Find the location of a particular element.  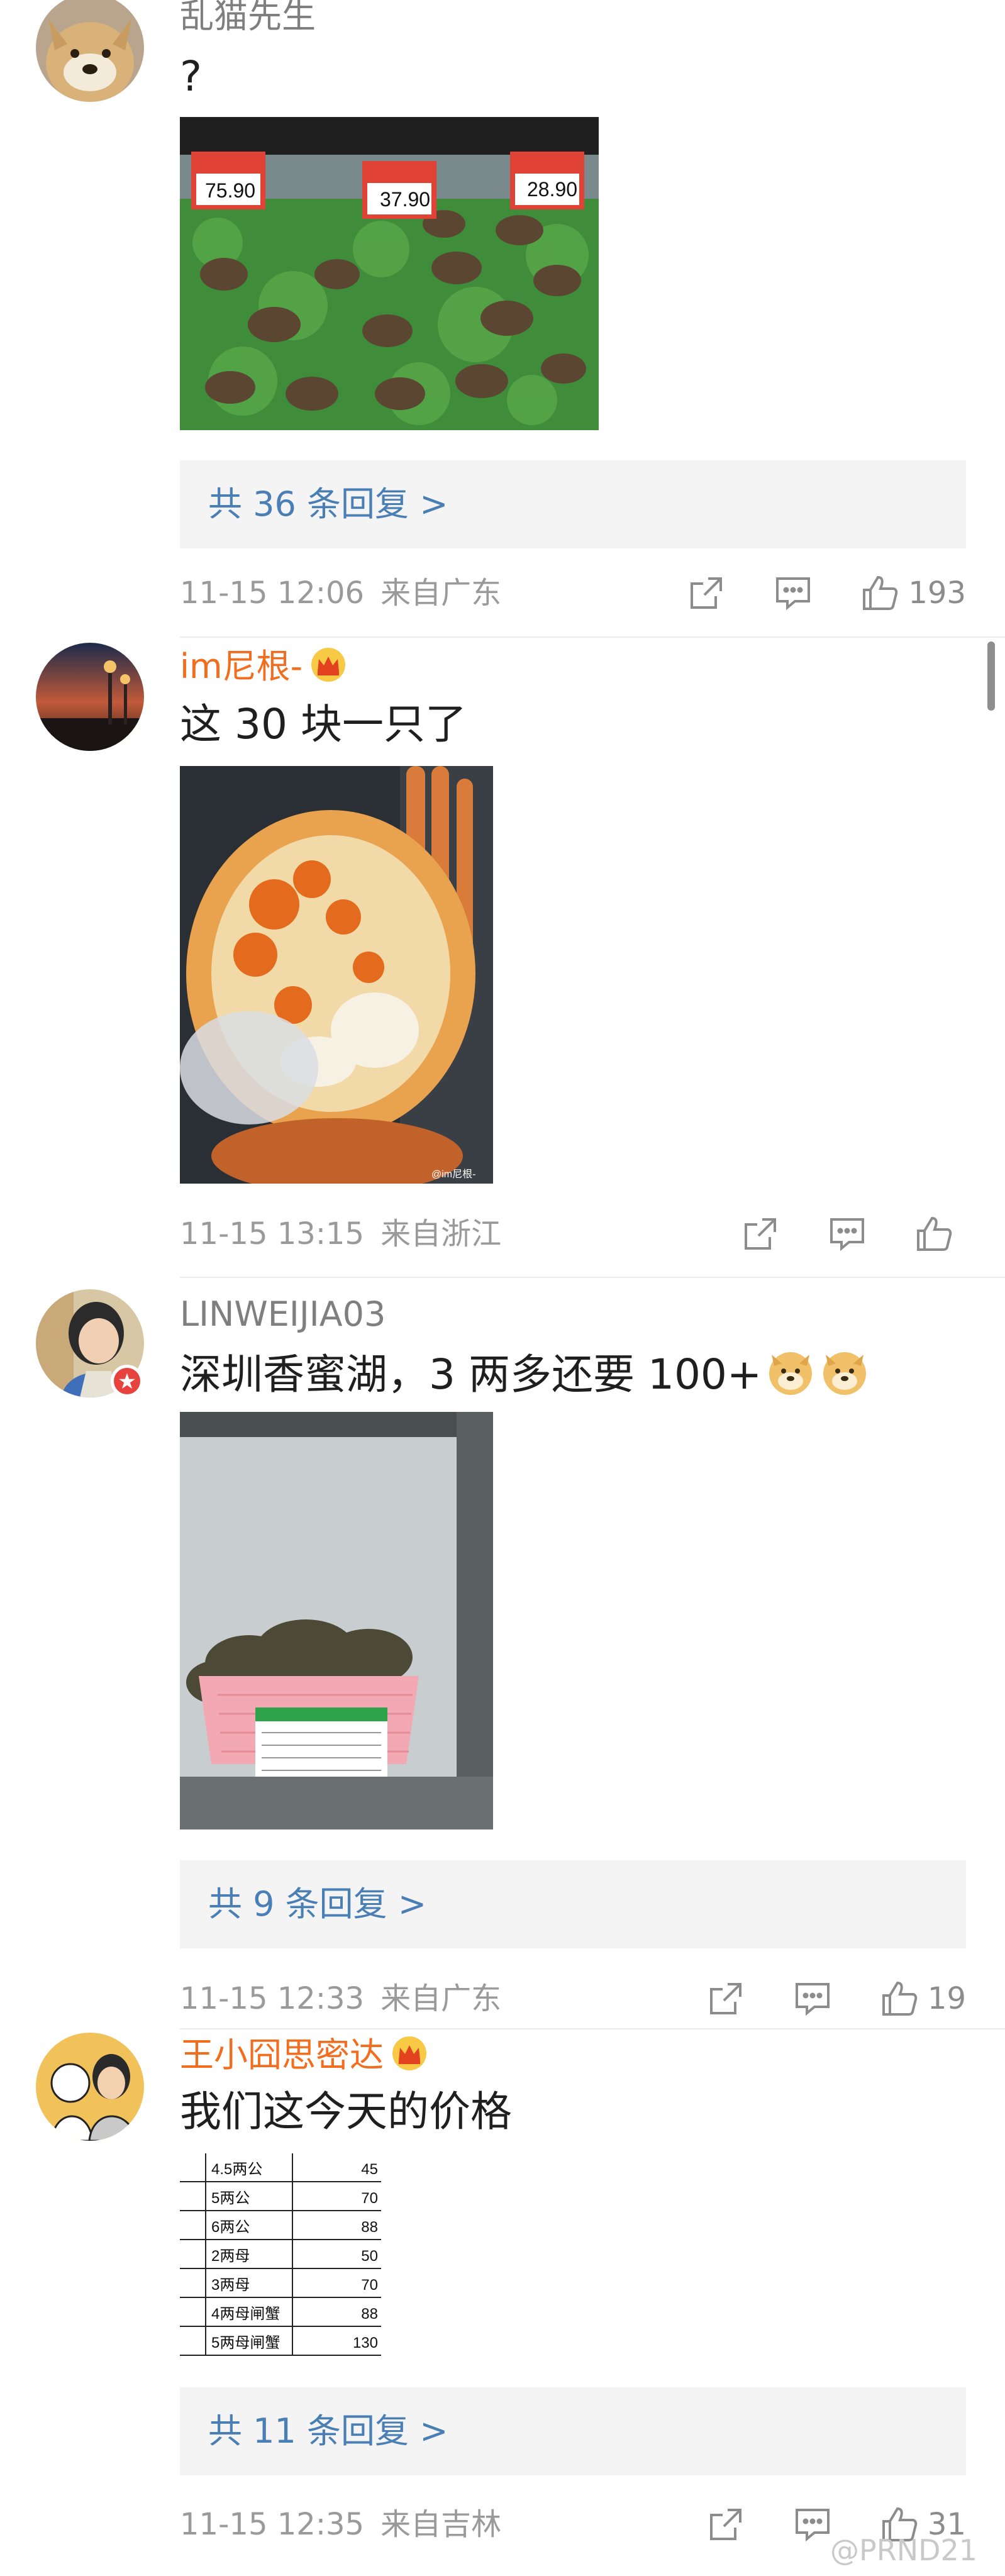

comment-text: ? is located at coordinates (191, 76).